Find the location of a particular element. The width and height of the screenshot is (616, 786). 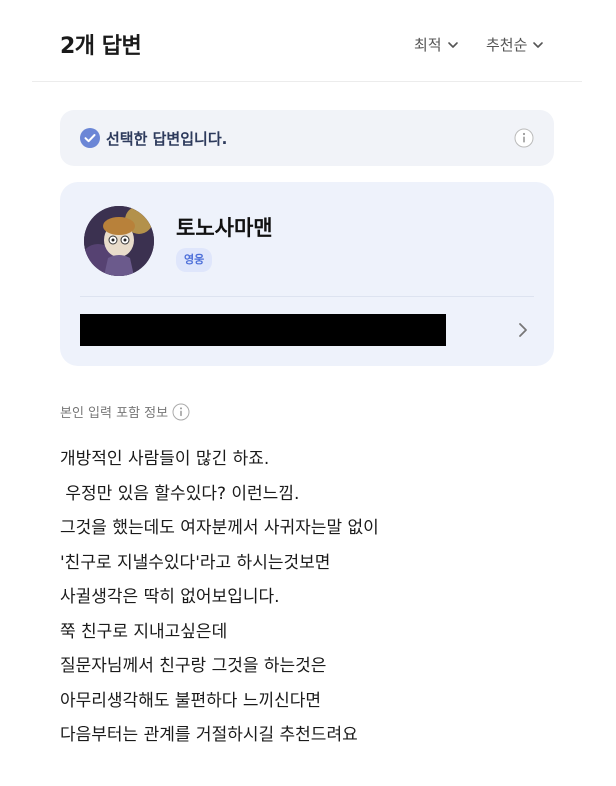

sort-latest-dropdown: 최적 is located at coordinates (437, 44).